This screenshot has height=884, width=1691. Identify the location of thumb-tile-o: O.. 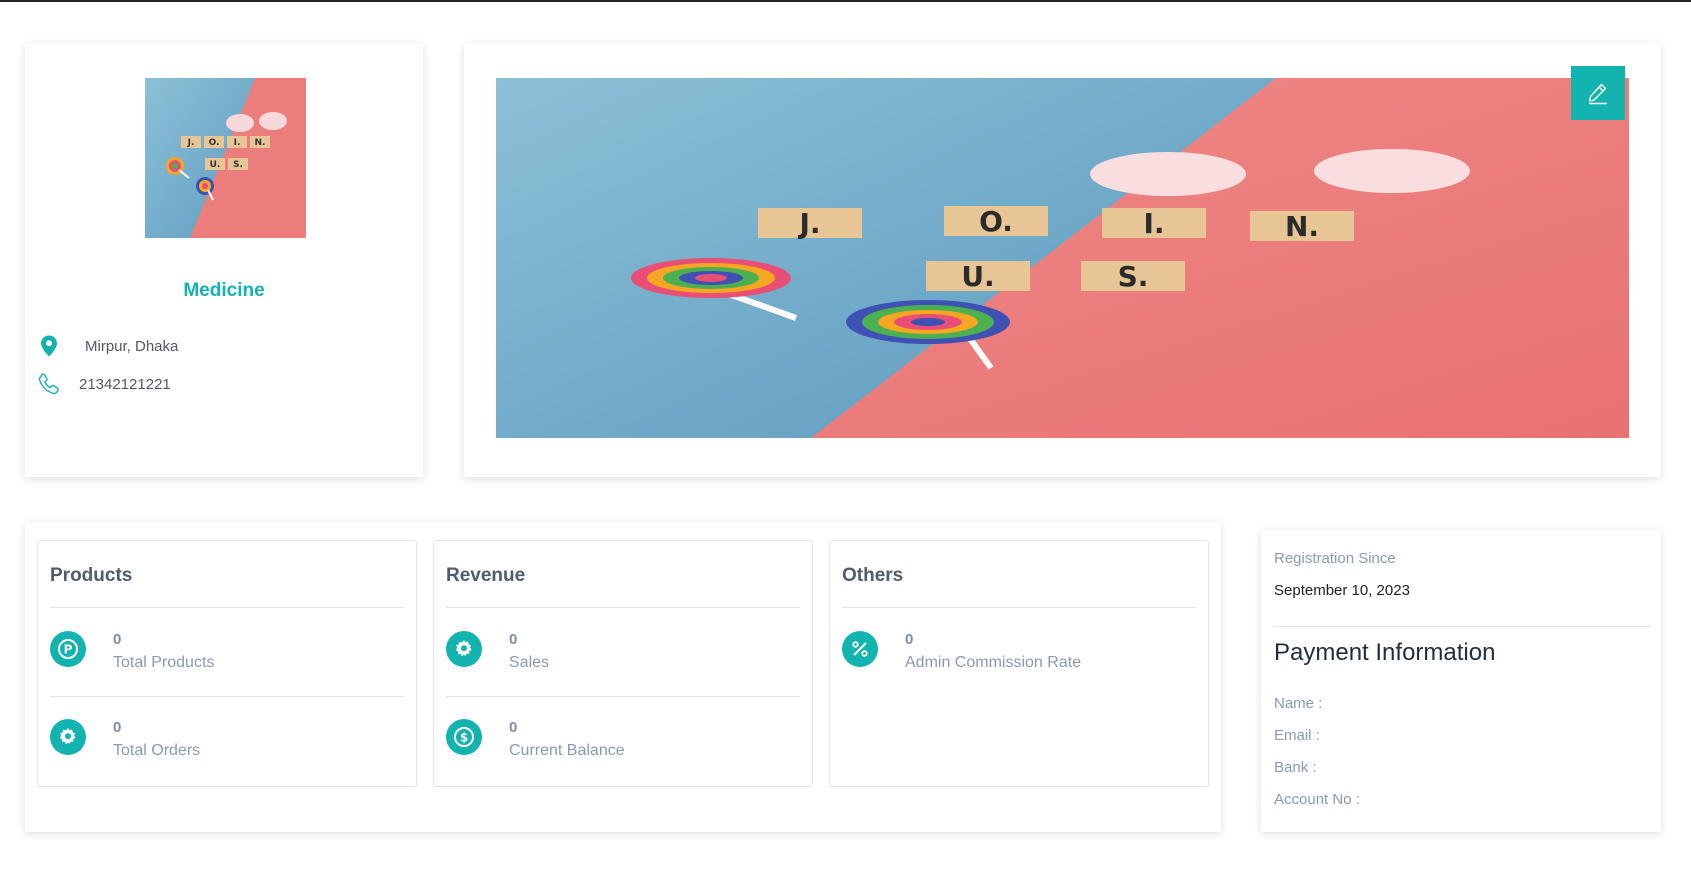
(214, 143).